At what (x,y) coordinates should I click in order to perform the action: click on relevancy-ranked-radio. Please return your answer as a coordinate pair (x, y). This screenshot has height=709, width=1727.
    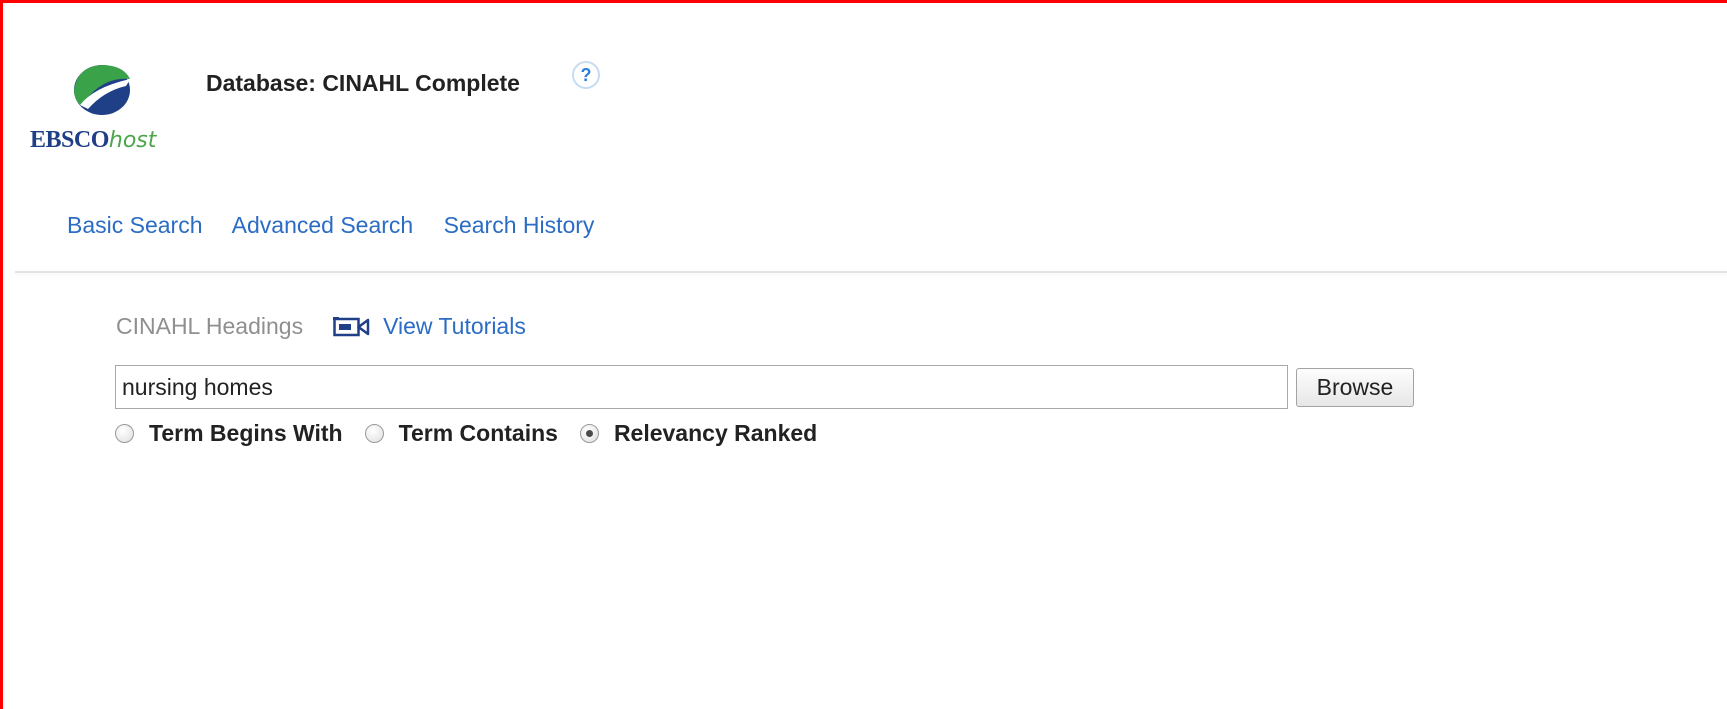
    Looking at the image, I should click on (589, 433).